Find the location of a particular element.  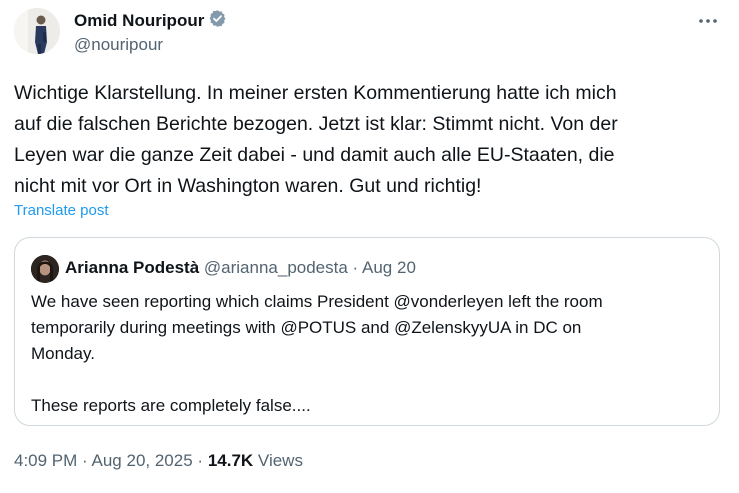

author-avatar-image is located at coordinates (37, 31).